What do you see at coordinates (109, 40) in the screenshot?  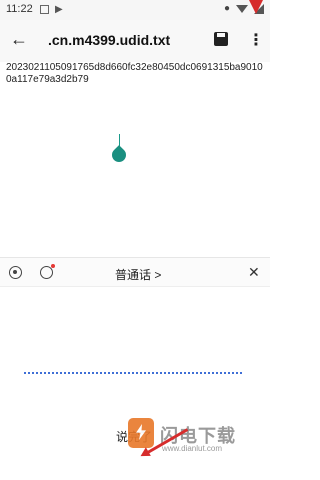 I see `file-title: .cn.m4399.udid.txt` at bounding box center [109, 40].